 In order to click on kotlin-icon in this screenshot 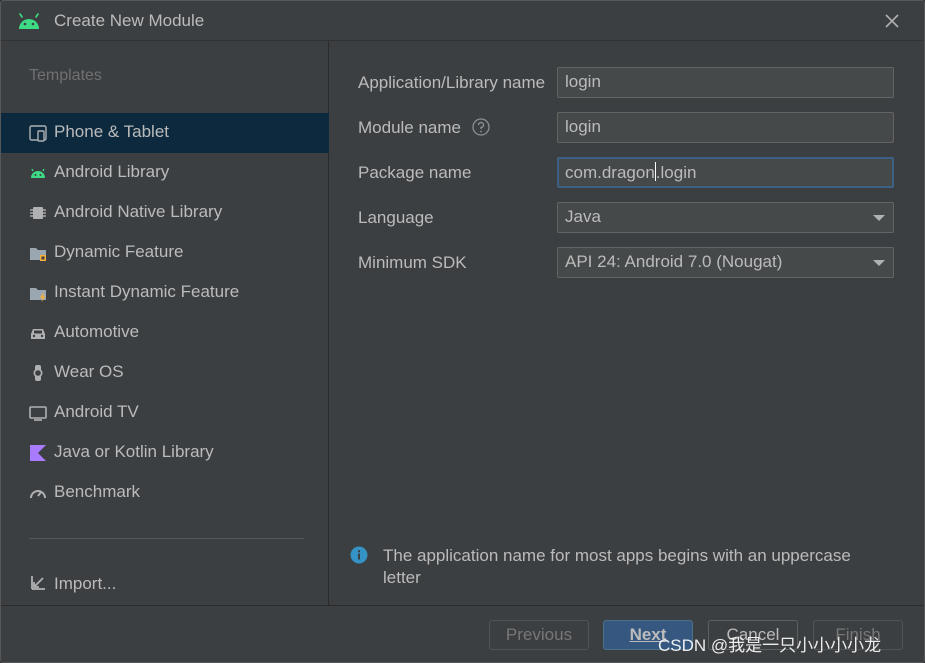, I will do `click(38, 453)`.